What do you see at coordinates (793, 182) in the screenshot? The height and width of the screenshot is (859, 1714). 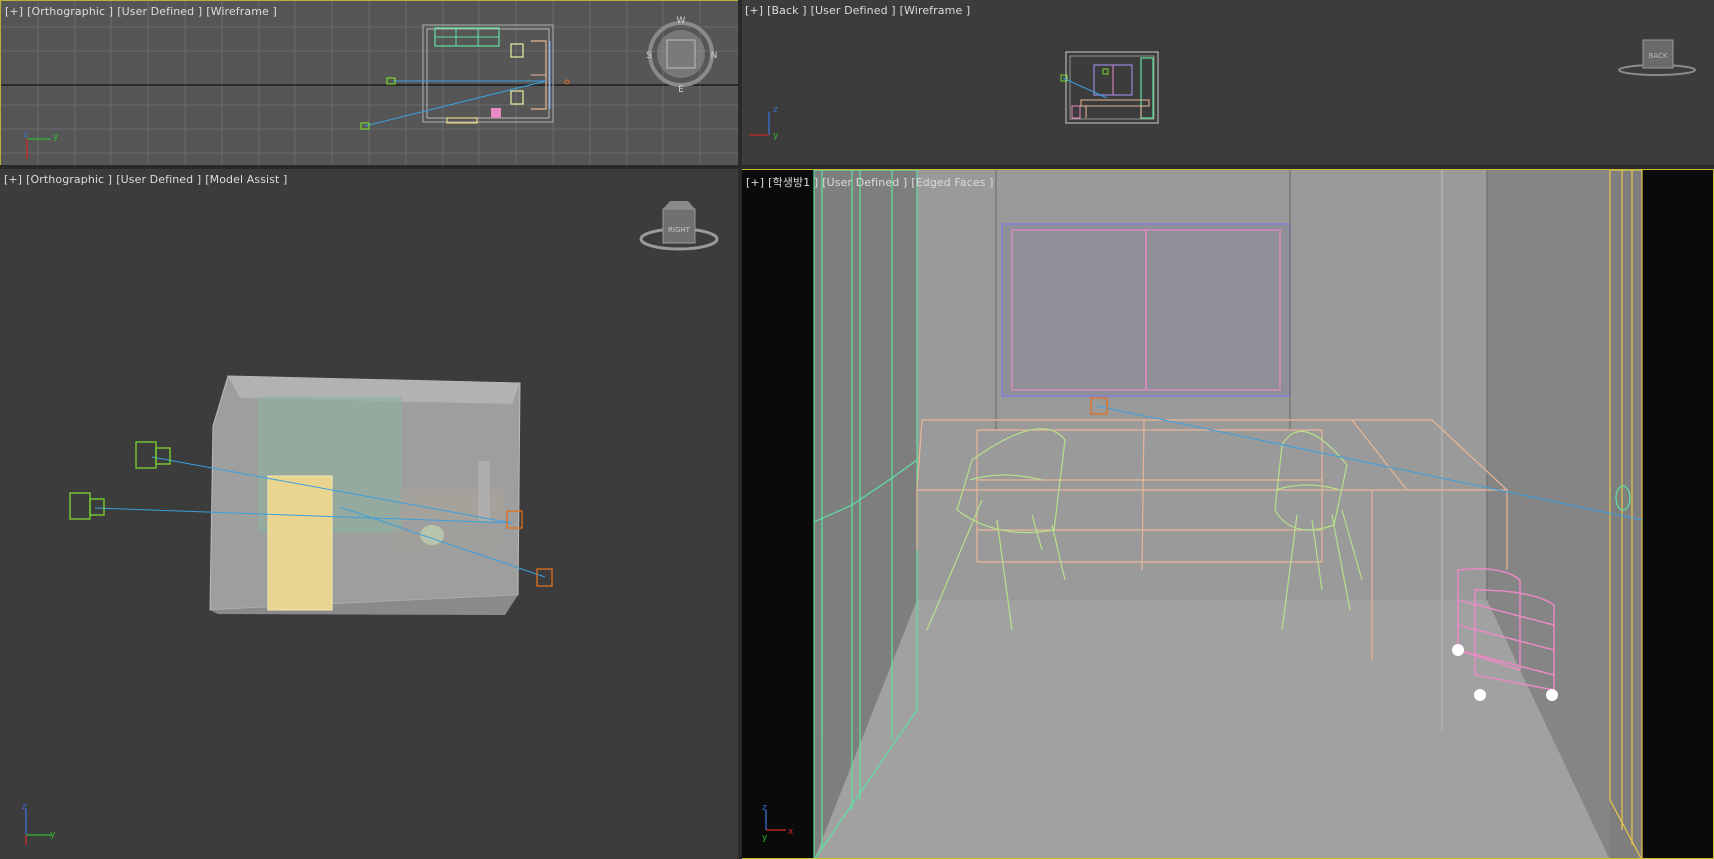 I see `viewport-camera-label: [학생방1 ]` at bounding box center [793, 182].